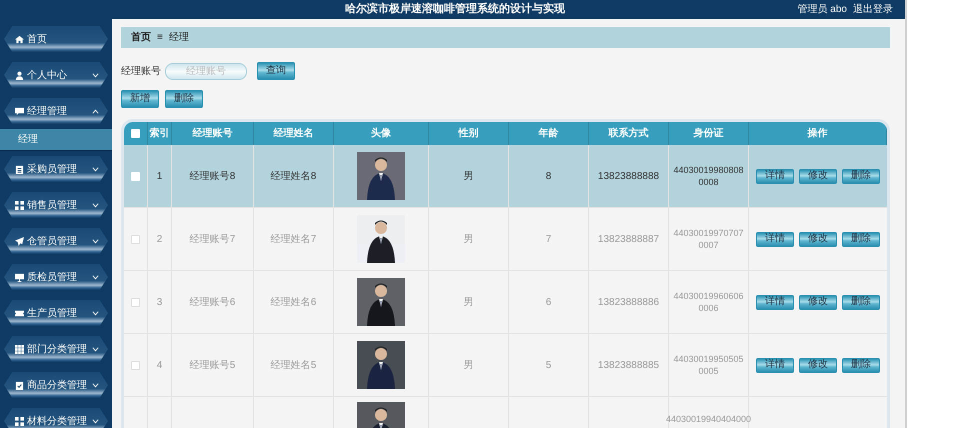  I want to click on table-cell-text: 2, so click(159, 239).